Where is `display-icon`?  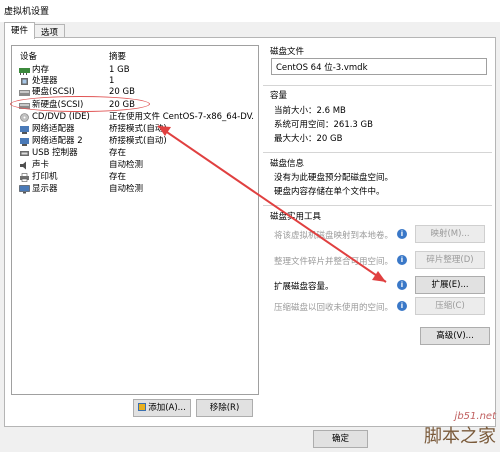
display-icon is located at coordinates (24, 189).